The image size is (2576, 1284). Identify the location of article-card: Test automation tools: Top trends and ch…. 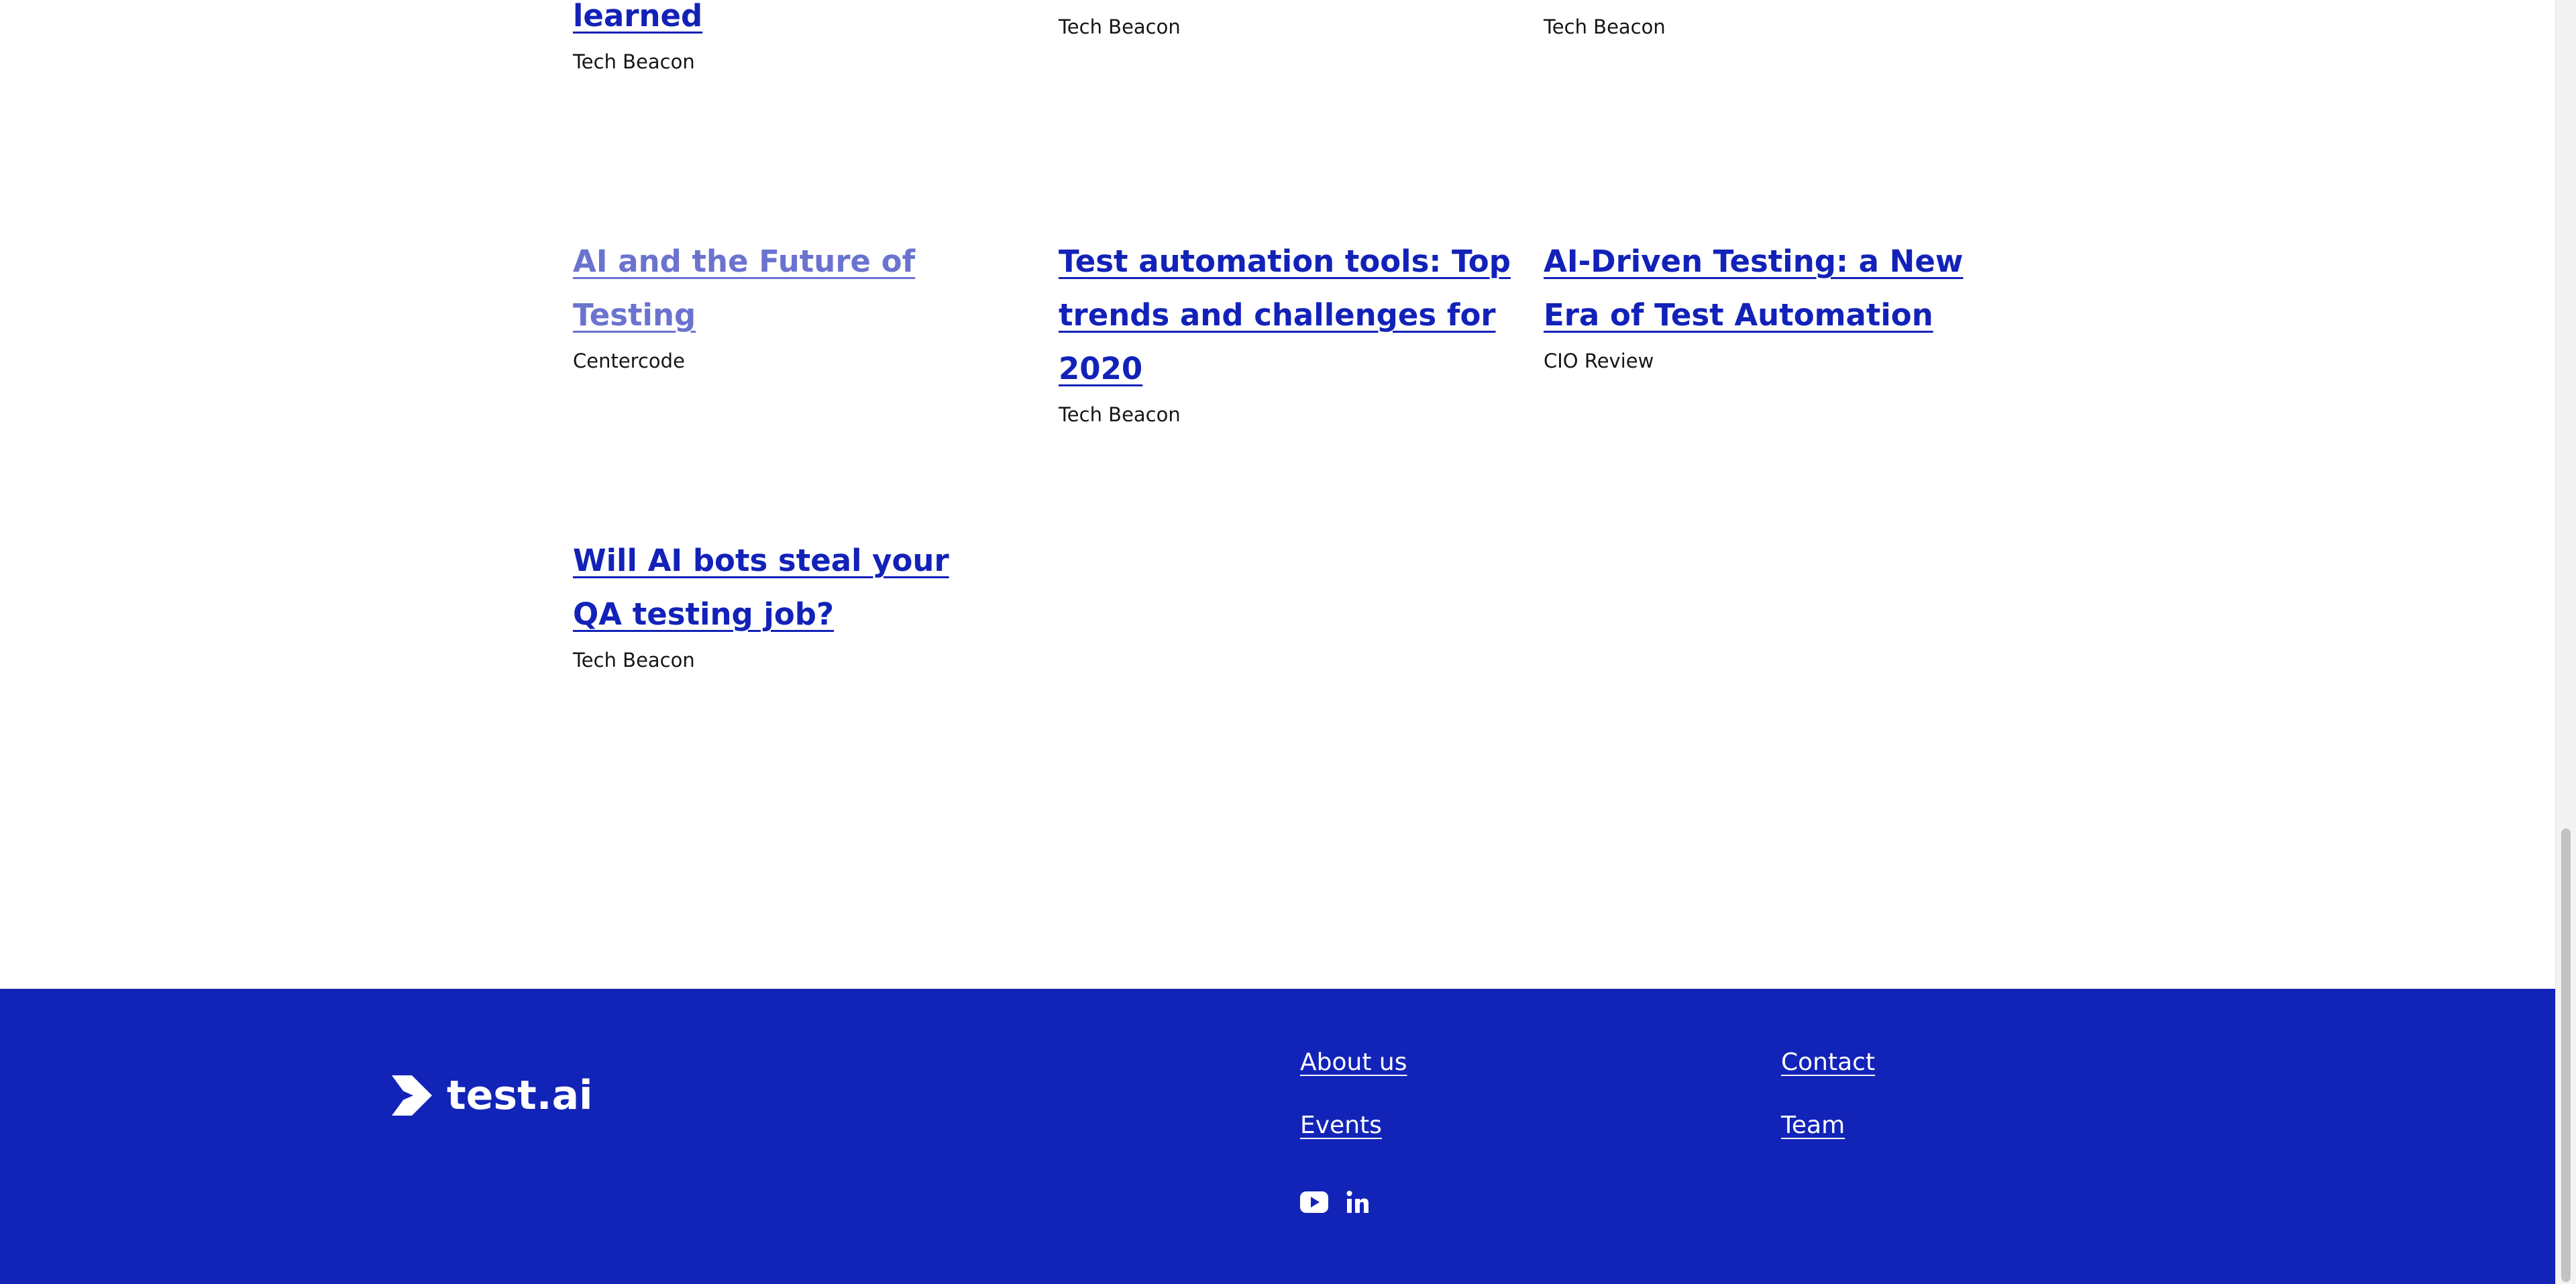
(1287, 331).